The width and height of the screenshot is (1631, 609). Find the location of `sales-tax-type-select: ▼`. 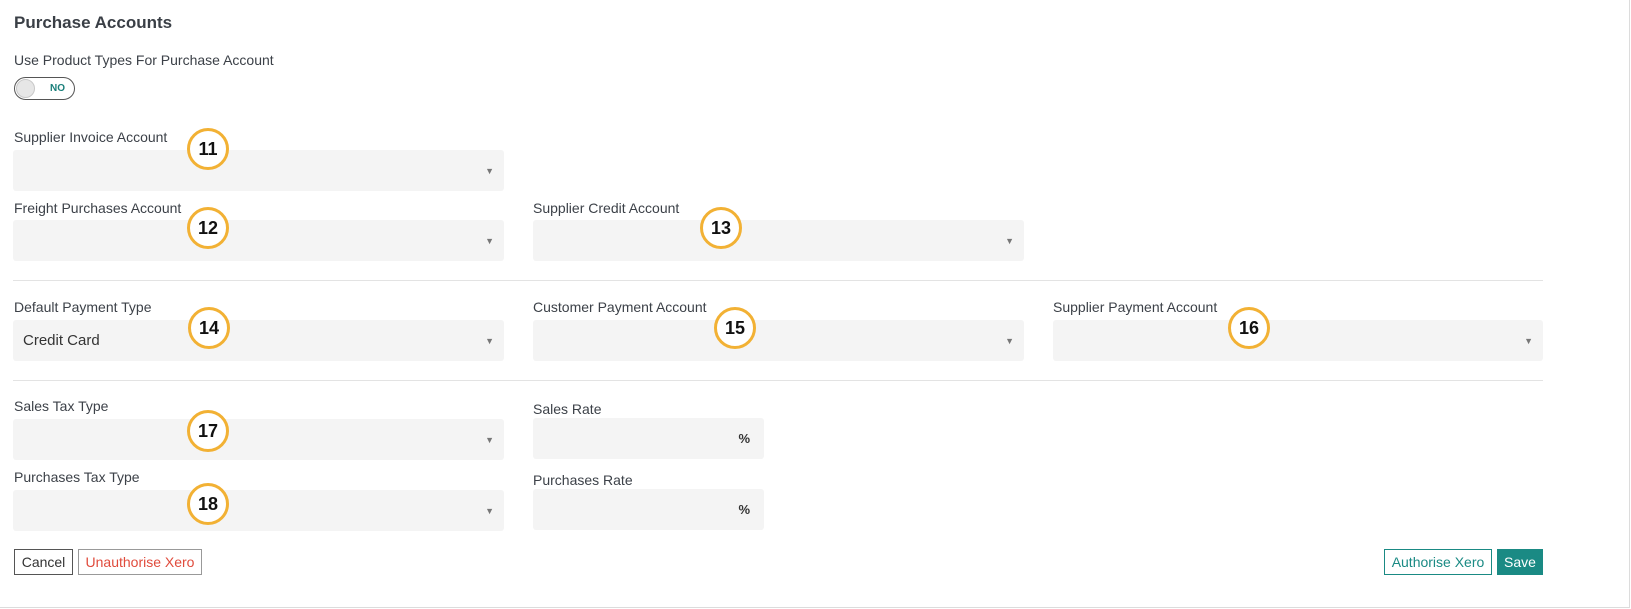

sales-tax-type-select: ▼ is located at coordinates (258, 439).